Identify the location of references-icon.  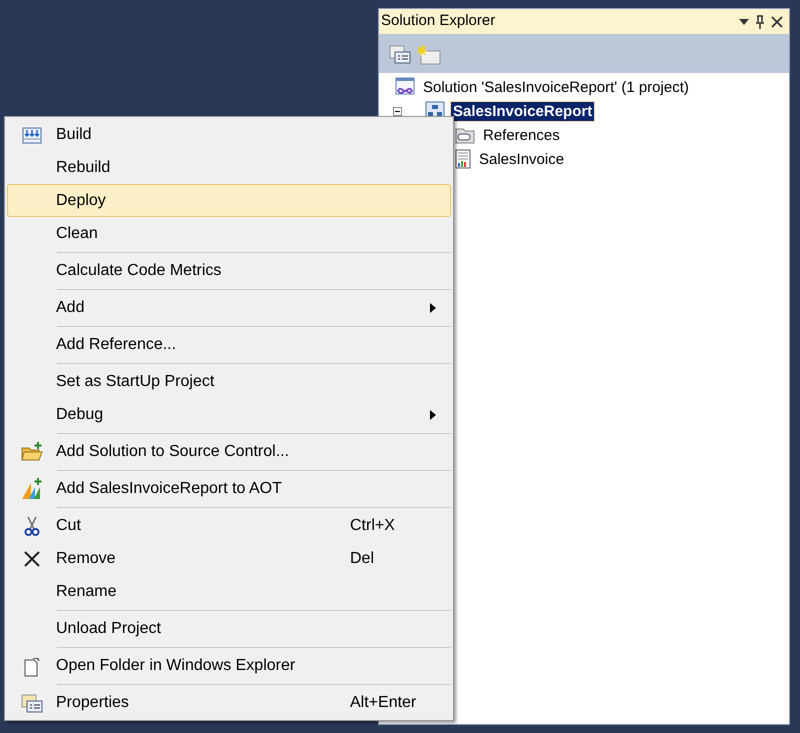
(465, 135).